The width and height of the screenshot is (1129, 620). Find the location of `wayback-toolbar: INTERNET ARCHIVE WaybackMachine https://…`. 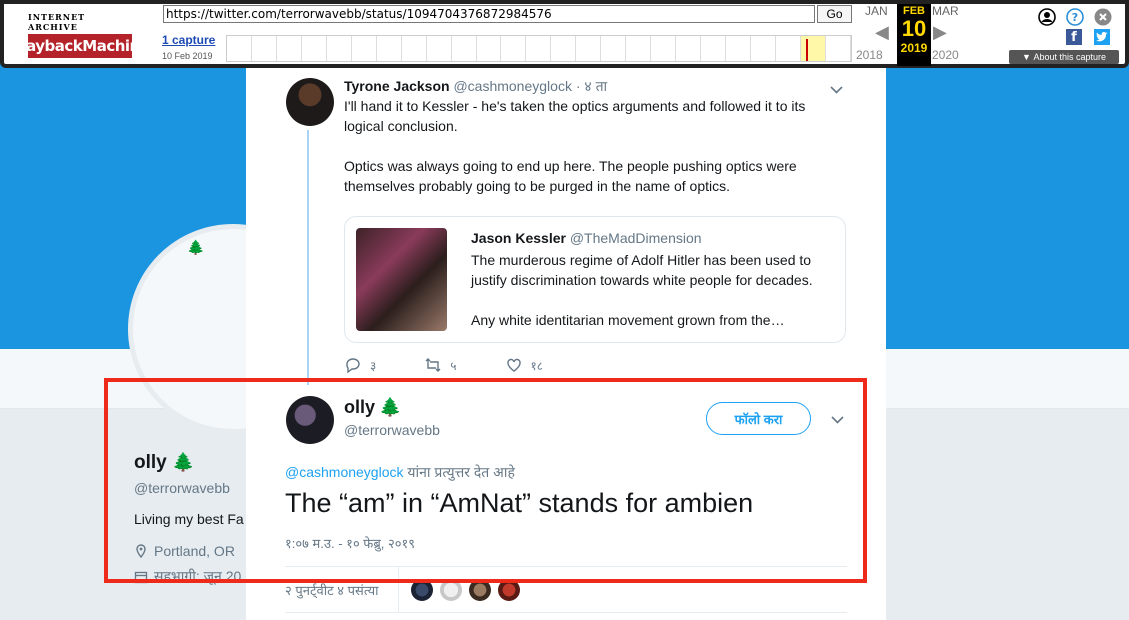

wayback-toolbar: INTERNET ARCHIVE WaybackMachine https://… is located at coordinates (564, 34).